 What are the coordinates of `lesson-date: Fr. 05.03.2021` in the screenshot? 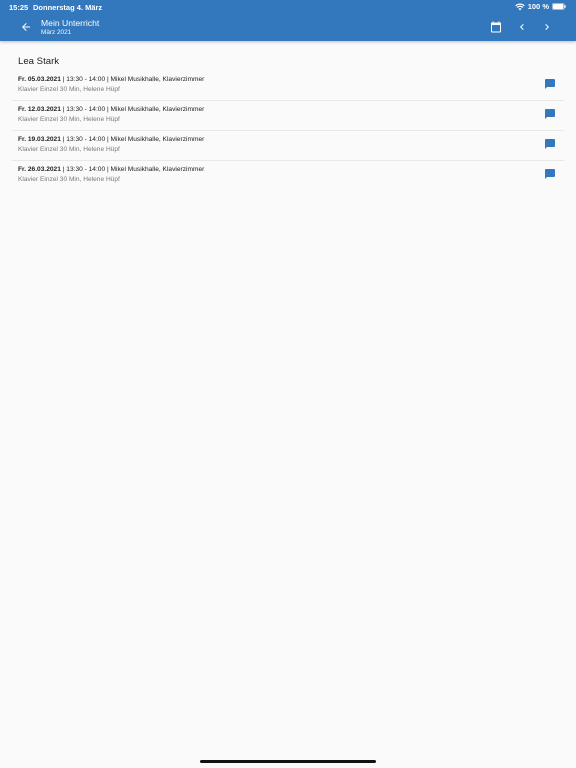 It's located at (39, 79).